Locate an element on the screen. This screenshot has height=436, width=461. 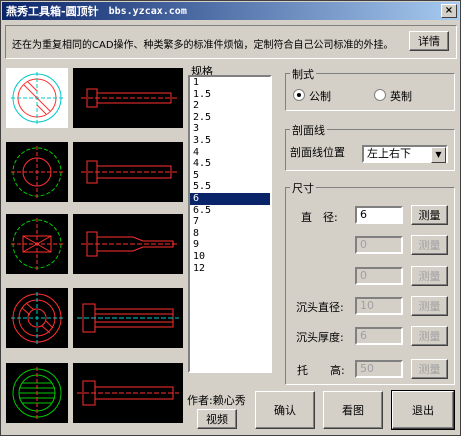
thumbnail-flat-front is located at coordinates (37, 172).